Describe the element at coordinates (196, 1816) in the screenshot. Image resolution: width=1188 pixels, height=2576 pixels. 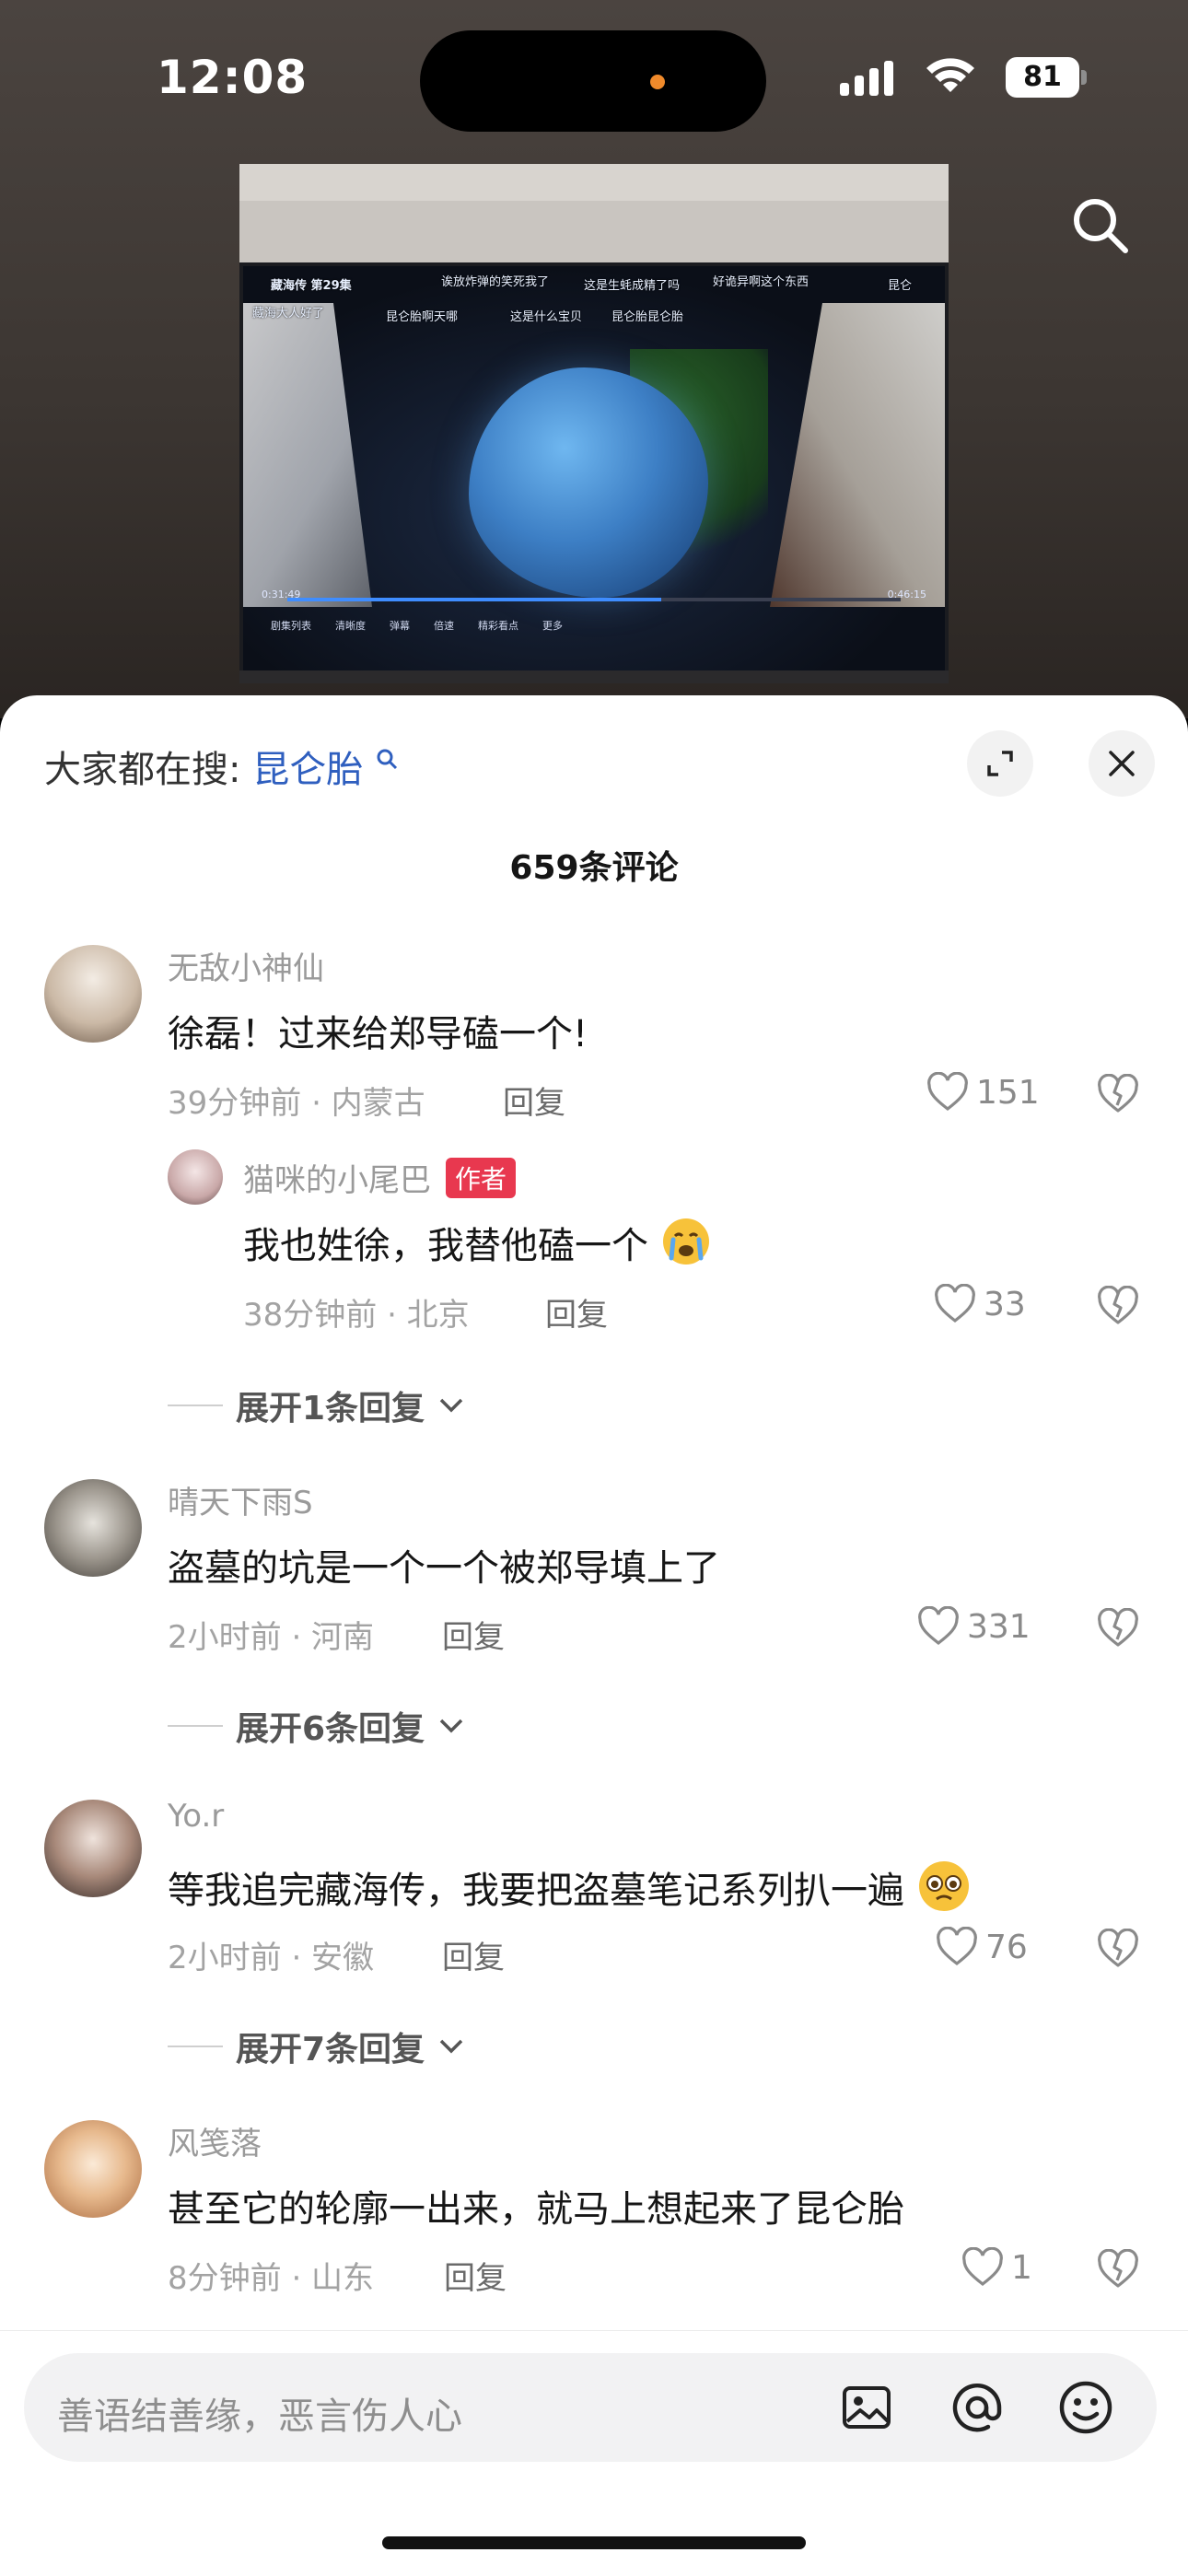
I see `comment-author: Yo.r` at that location.